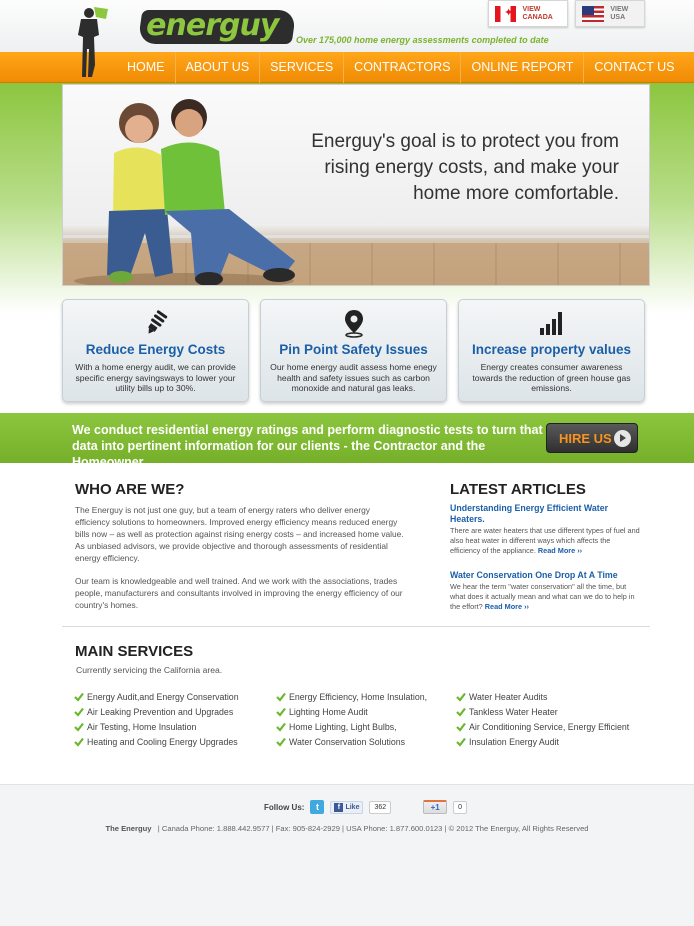 The image size is (694, 926). I want to click on service-label: Energy Audit,and Energy Conservation, so click(163, 696).